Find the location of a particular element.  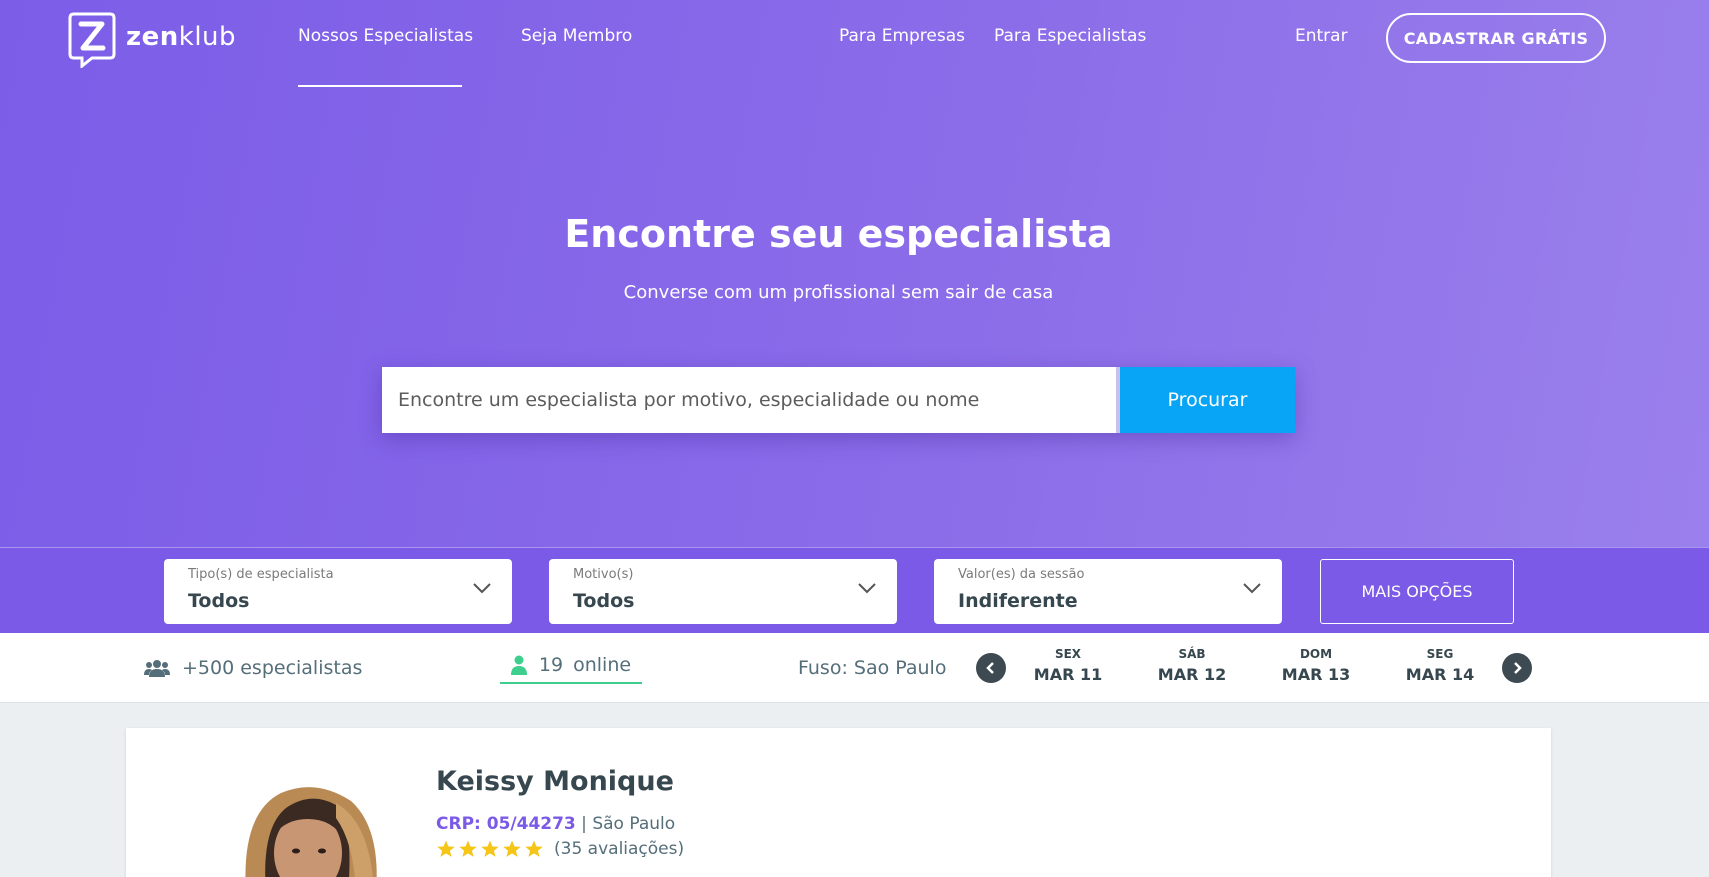

prev-days-button is located at coordinates (991, 668).